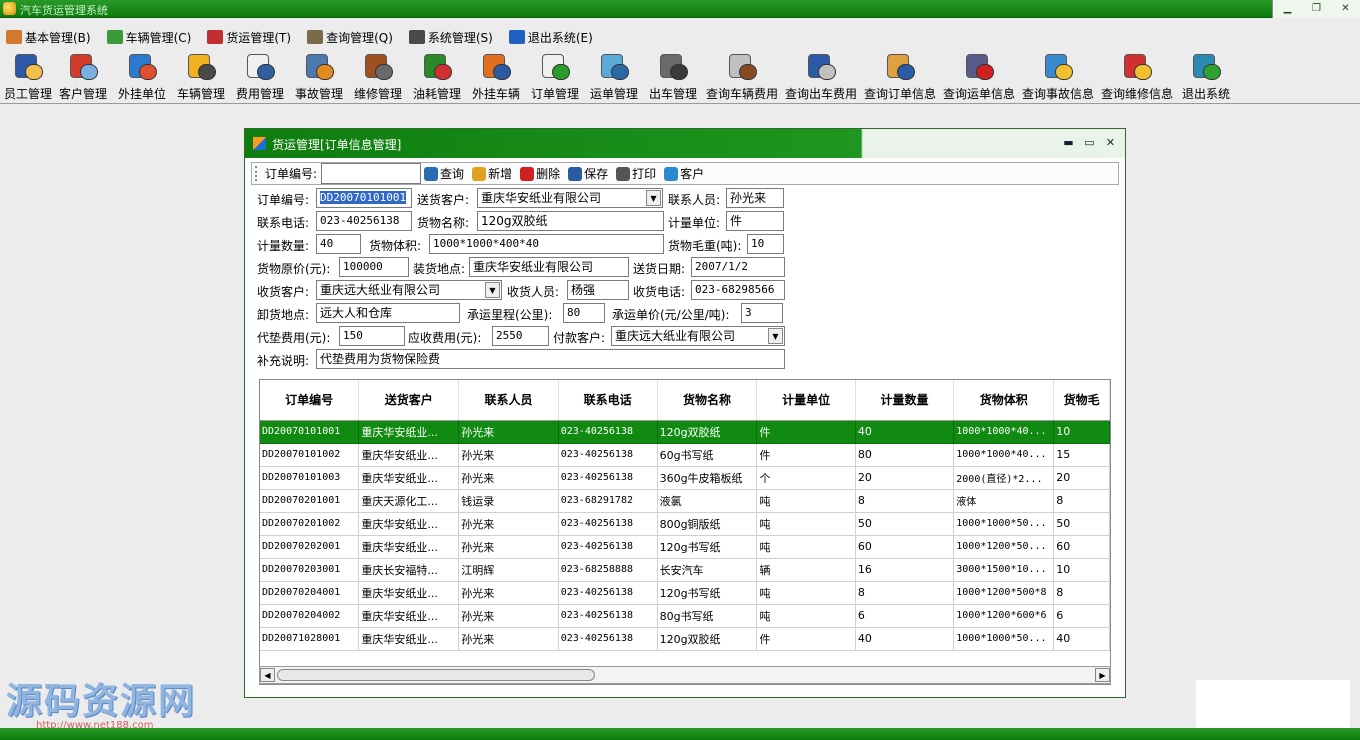 This screenshot has height=740, width=1360. I want to click on child-maximize-button: ▭, so click(1089, 142).